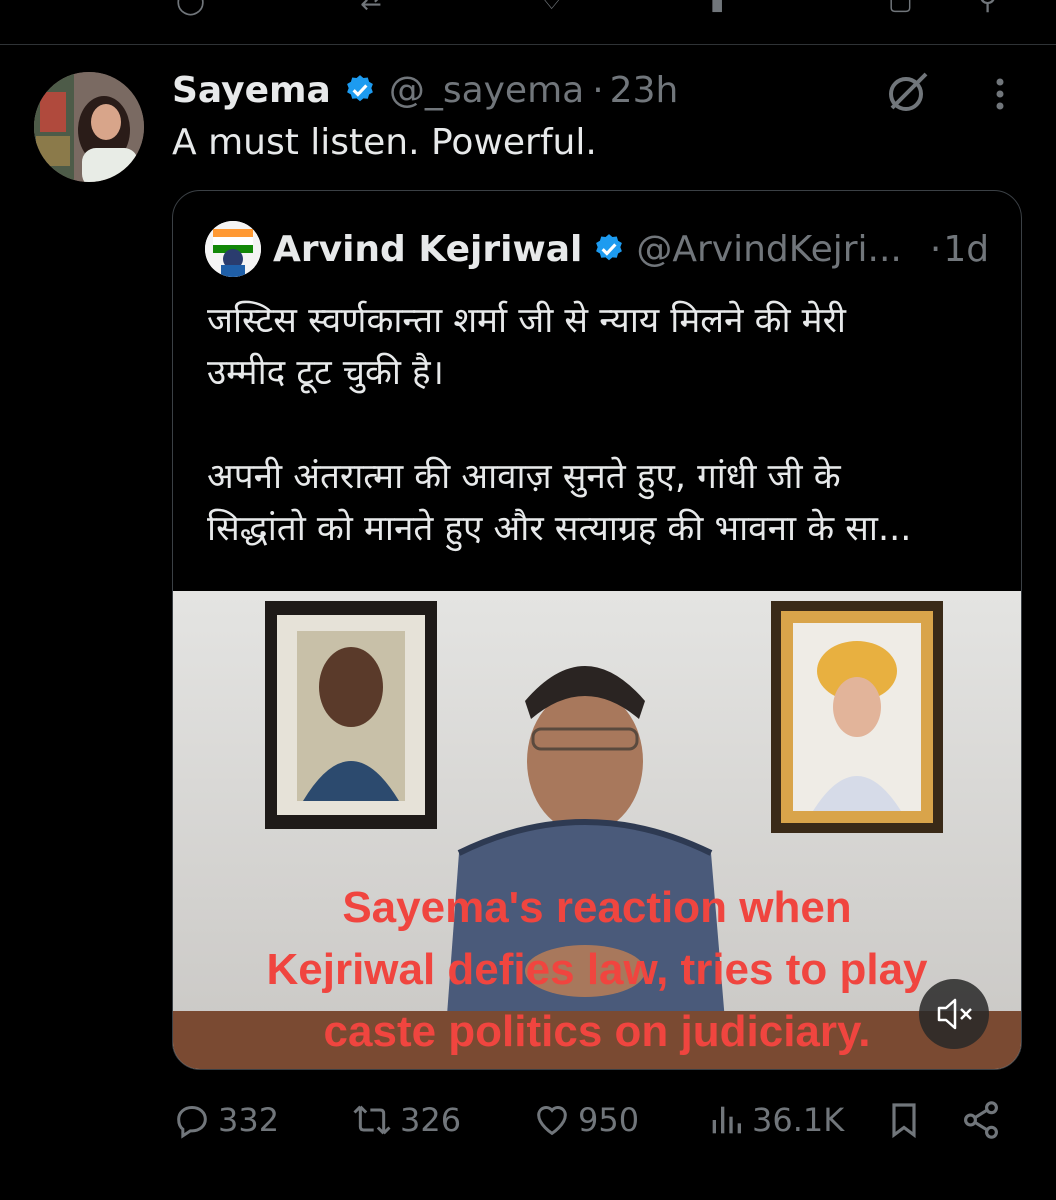 This screenshot has width=1056, height=1200. I want to click on reply-icon: ◯, so click(190, 8).